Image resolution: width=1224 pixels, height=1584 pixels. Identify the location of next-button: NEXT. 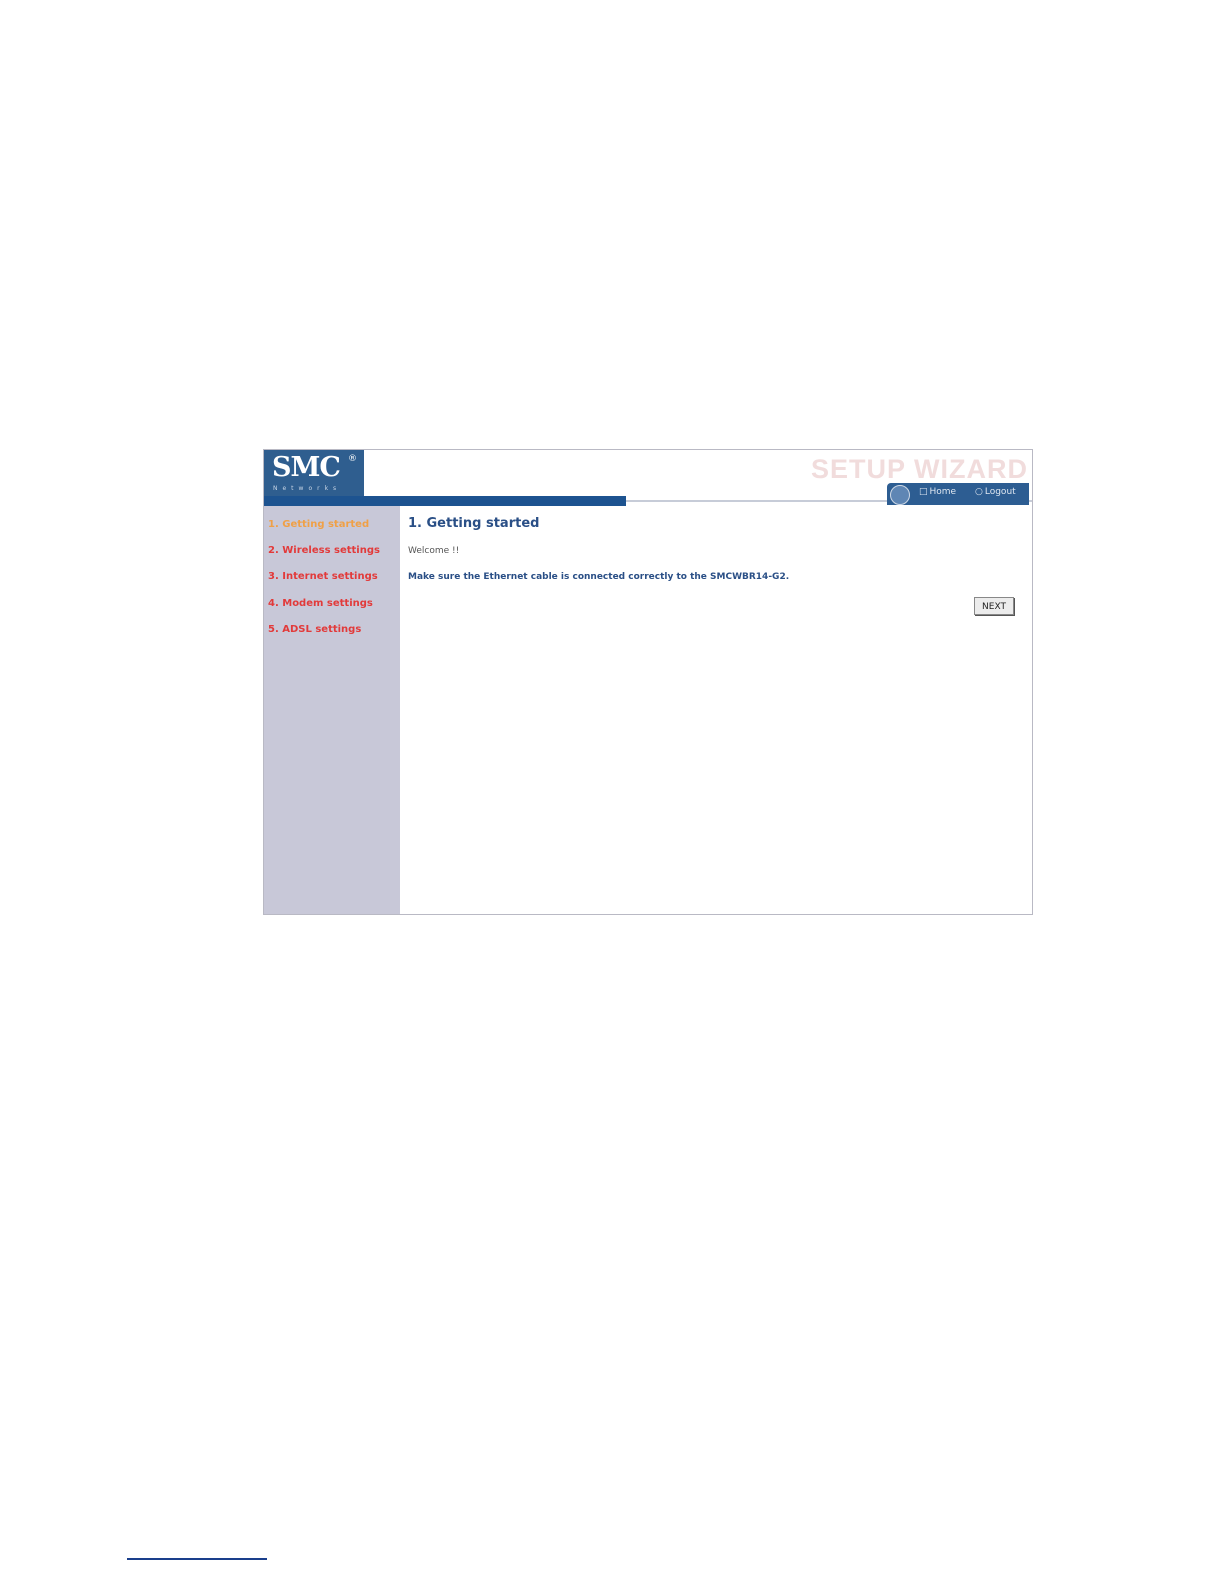
(994, 606).